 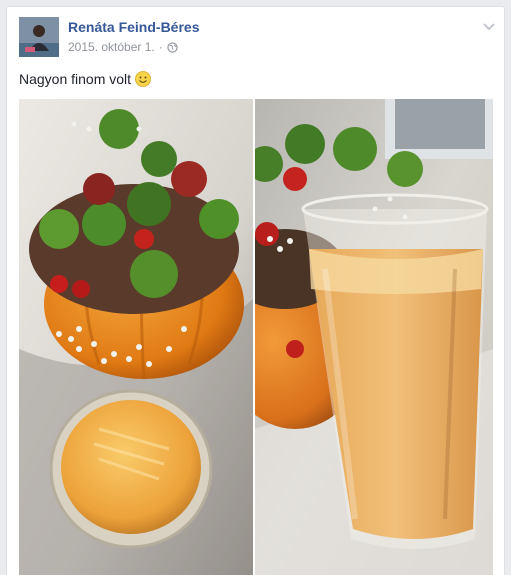 I want to click on post-message: Nagyon finom volt, so click(x=75, y=79).